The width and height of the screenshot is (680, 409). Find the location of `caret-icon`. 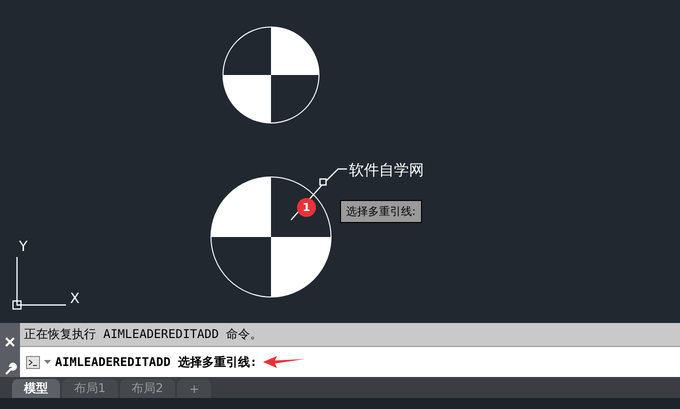

caret-icon is located at coordinates (47, 362).